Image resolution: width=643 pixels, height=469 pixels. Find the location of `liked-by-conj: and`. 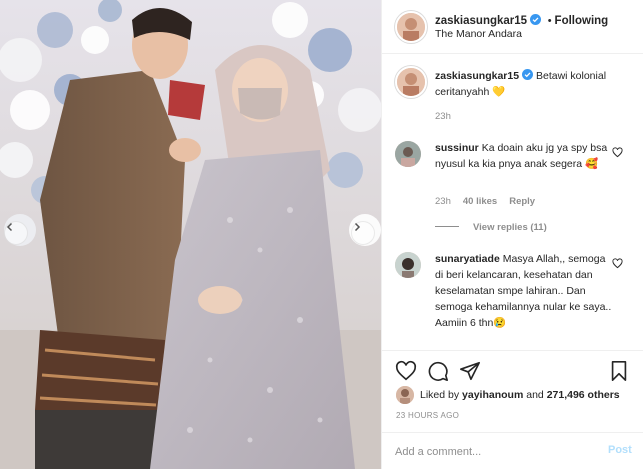

liked-by-conj: and is located at coordinates (535, 395).